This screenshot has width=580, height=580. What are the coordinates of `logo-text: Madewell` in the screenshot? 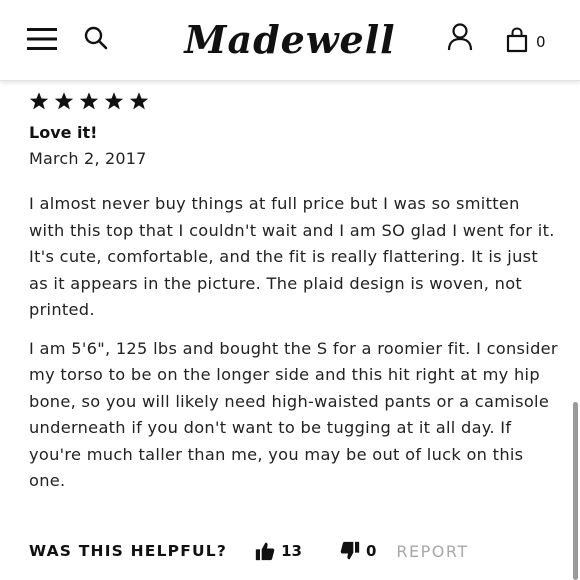 It's located at (290, 39).